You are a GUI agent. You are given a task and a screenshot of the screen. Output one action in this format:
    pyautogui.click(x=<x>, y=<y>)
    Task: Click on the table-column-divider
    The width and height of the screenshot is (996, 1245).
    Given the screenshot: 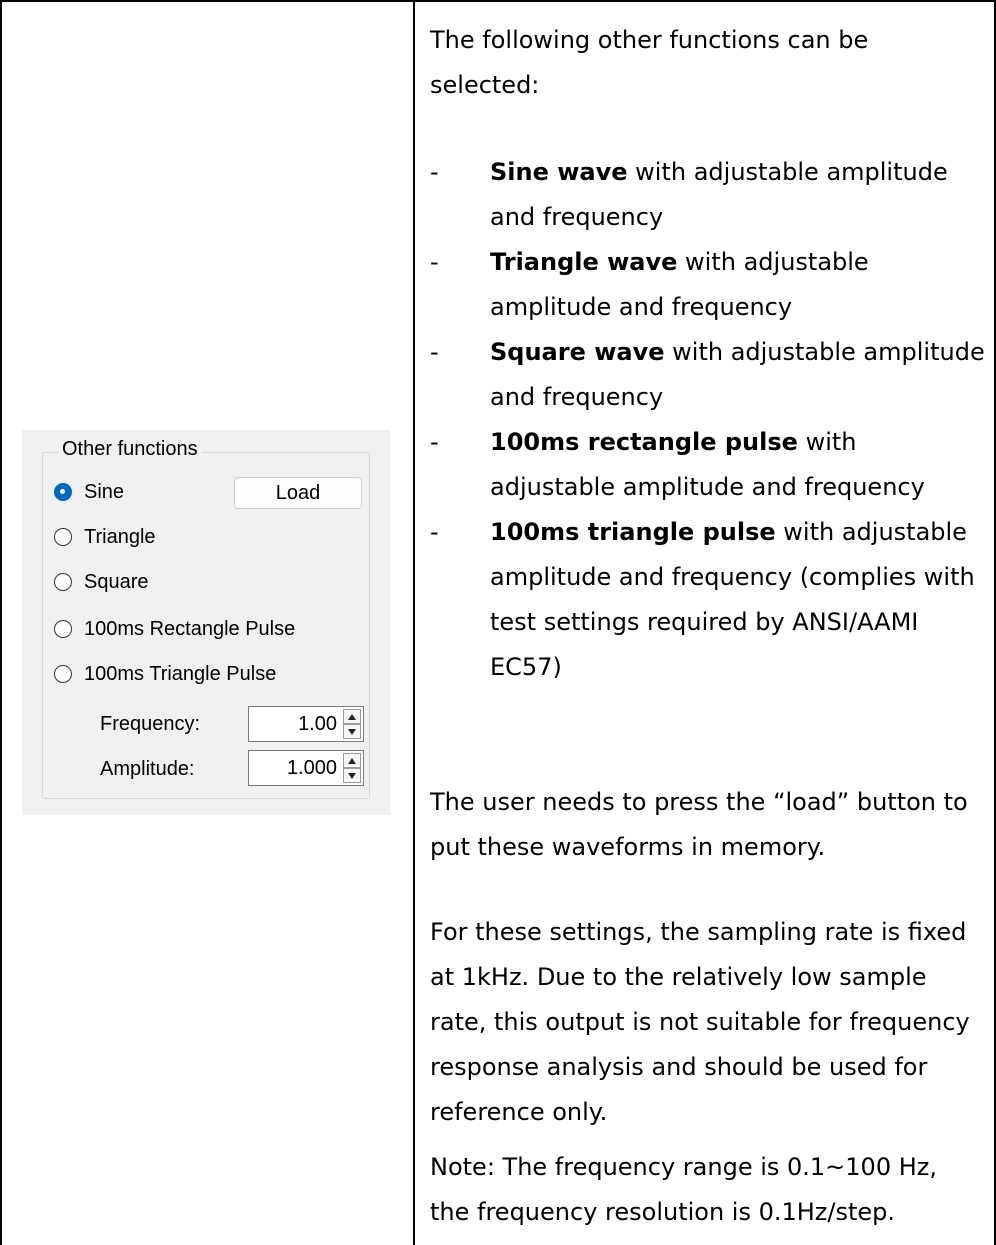 What is the action you would take?
    pyautogui.click(x=414, y=622)
    